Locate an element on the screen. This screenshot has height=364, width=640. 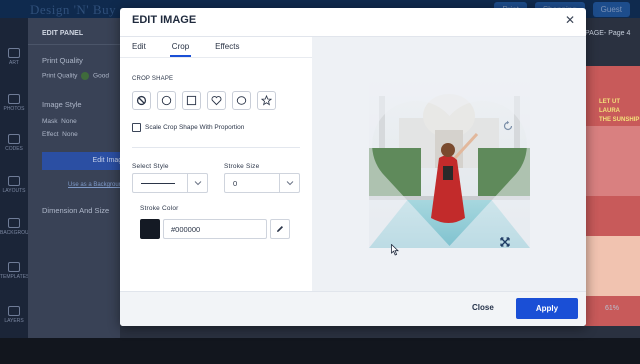
zoom-level: 61% is located at coordinates (612, 308).